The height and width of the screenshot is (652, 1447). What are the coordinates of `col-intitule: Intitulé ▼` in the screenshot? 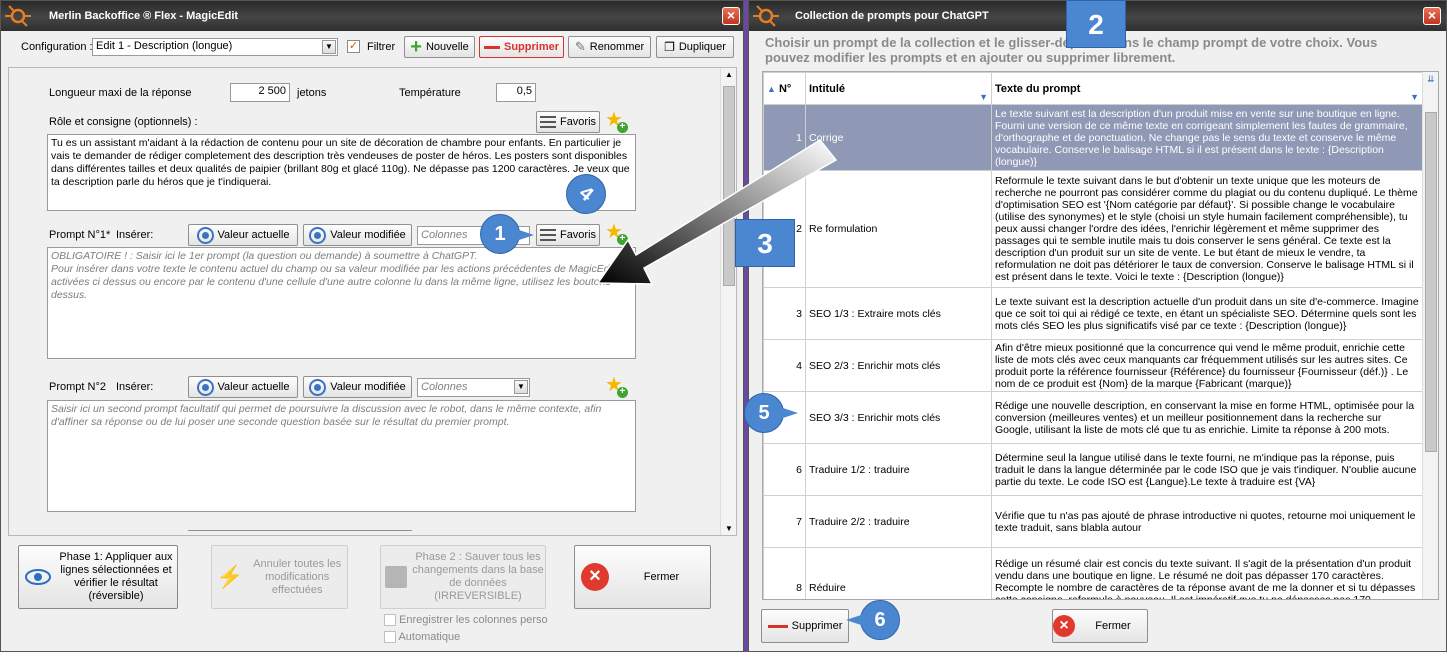 It's located at (898, 88).